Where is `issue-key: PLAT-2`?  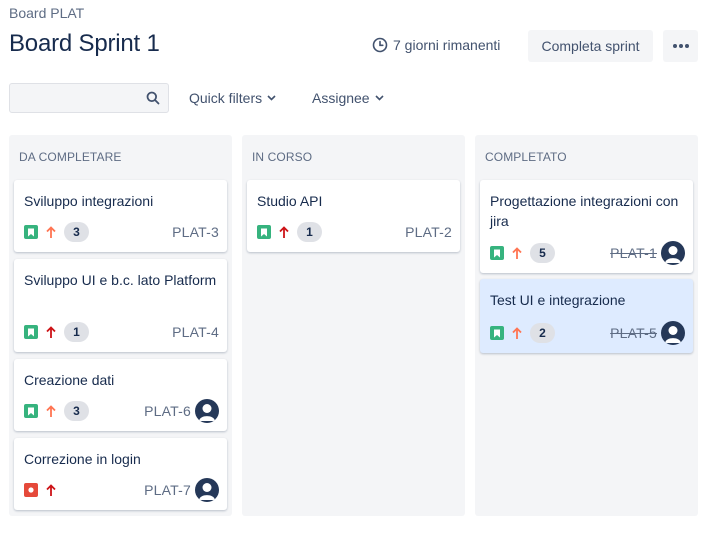
issue-key: PLAT-2 is located at coordinates (428, 232).